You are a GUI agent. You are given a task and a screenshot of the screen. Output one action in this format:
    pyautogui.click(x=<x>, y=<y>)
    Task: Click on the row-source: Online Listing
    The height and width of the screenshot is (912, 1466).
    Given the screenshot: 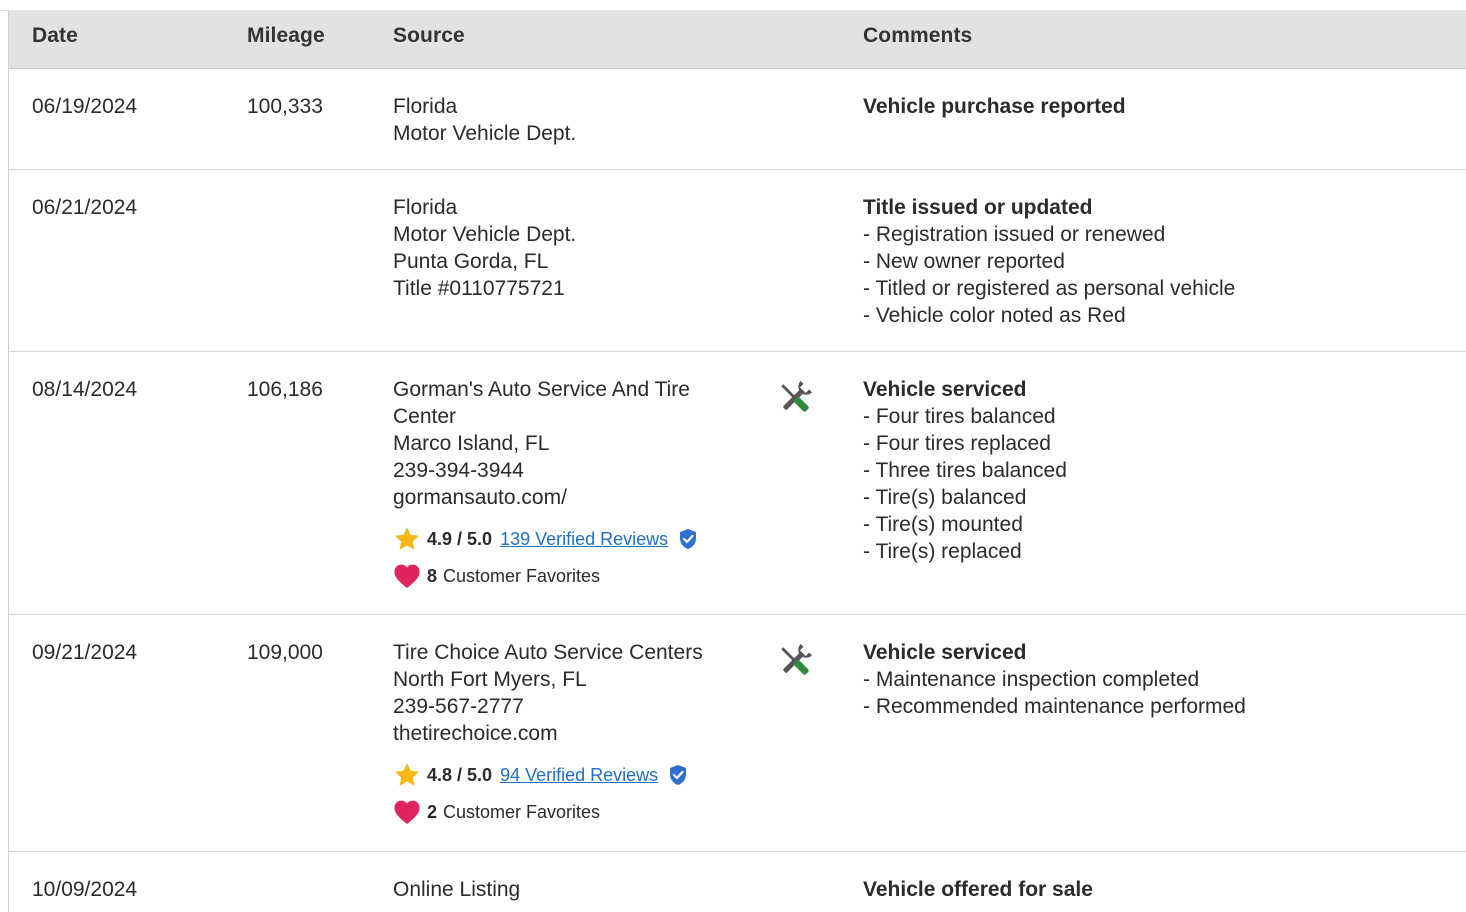 What is the action you would take?
    pyautogui.click(x=565, y=889)
    